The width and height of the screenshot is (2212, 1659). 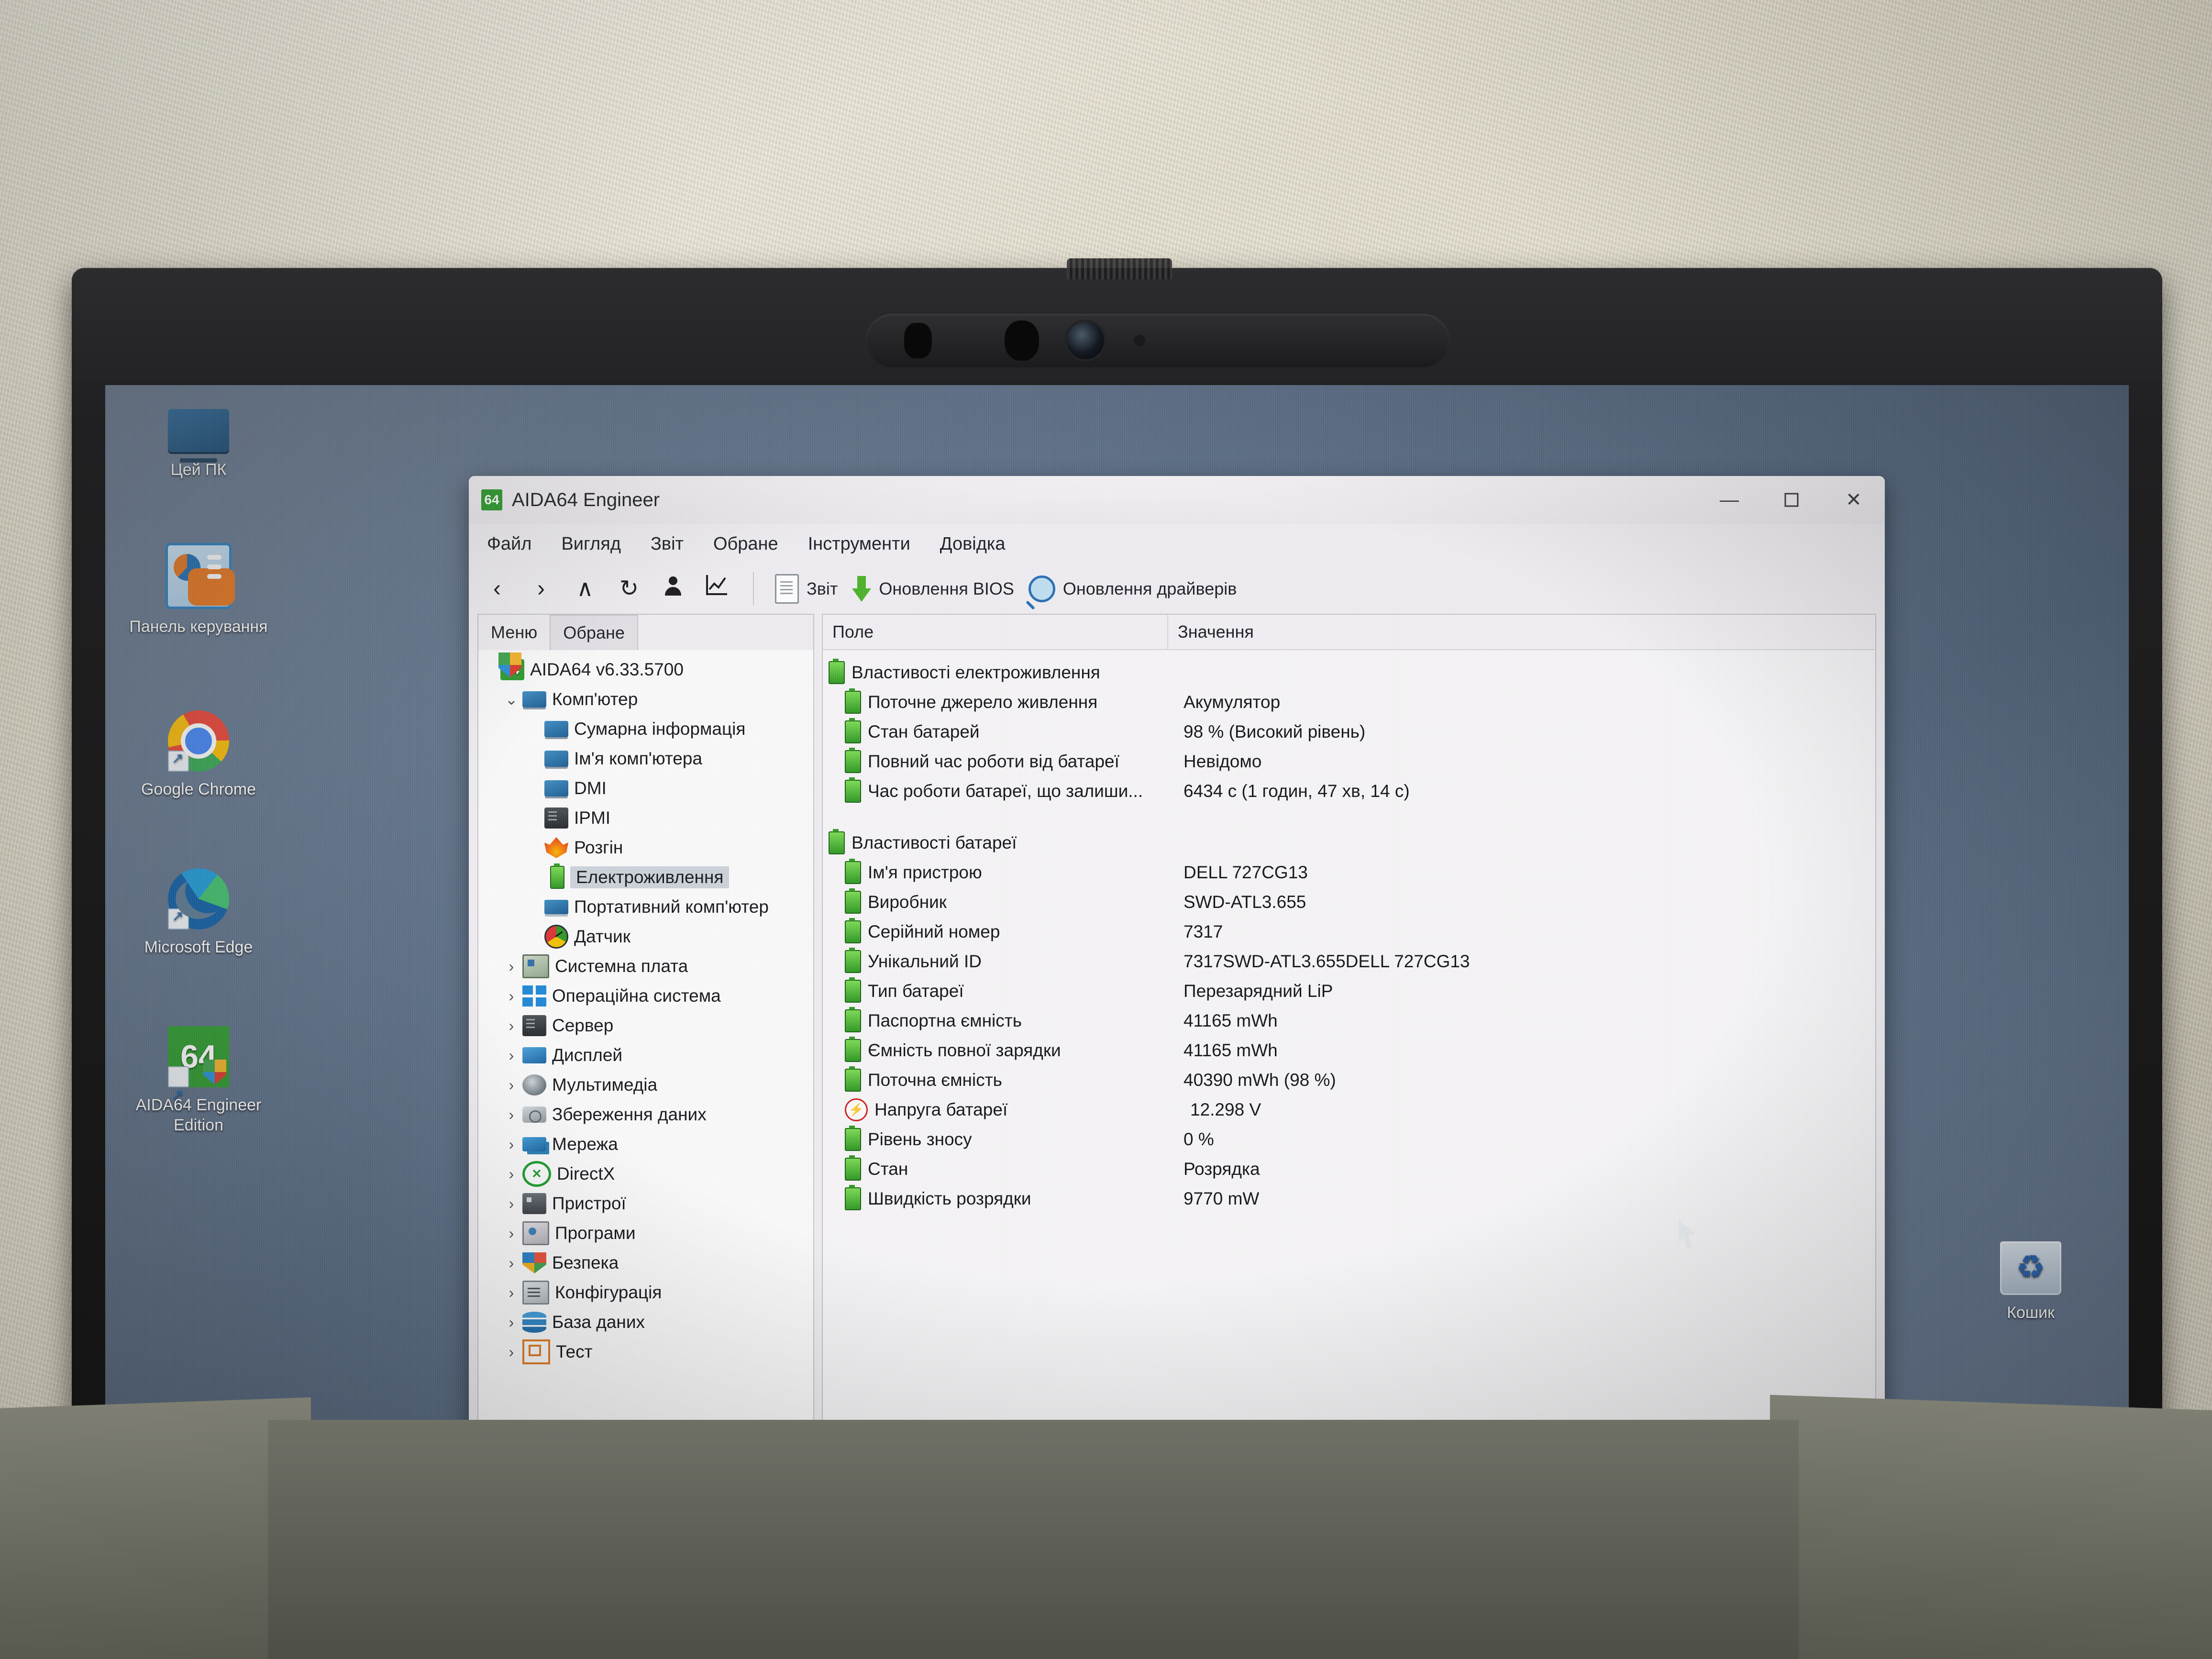 What do you see at coordinates (645, 670) in the screenshot?
I see `tree-item-aida64: 64 AIDA64 v6.33.5700` at bounding box center [645, 670].